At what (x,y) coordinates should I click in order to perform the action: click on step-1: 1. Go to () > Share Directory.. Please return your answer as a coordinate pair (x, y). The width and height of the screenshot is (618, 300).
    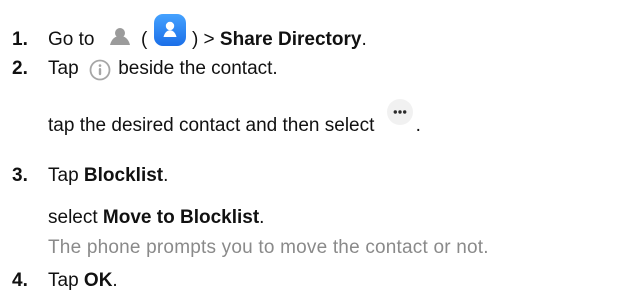
    Looking at the image, I should click on (189, 35).